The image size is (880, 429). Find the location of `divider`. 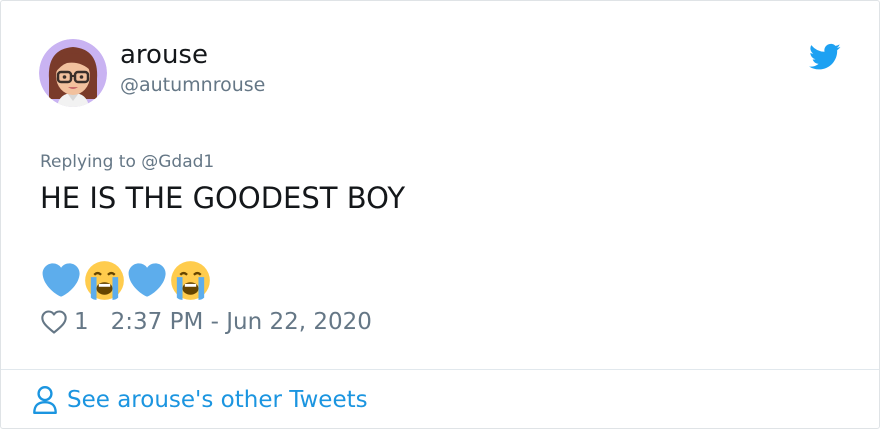

divider is located at coordinates (440, 369).